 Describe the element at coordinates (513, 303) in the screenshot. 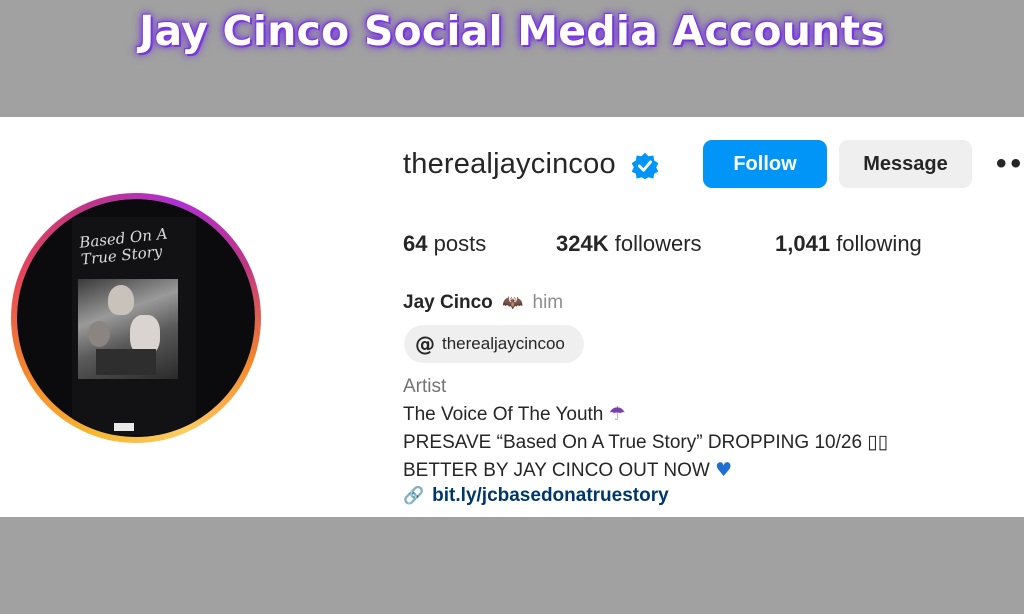

I see `bat-emoji-icon: 🦇` at that location.